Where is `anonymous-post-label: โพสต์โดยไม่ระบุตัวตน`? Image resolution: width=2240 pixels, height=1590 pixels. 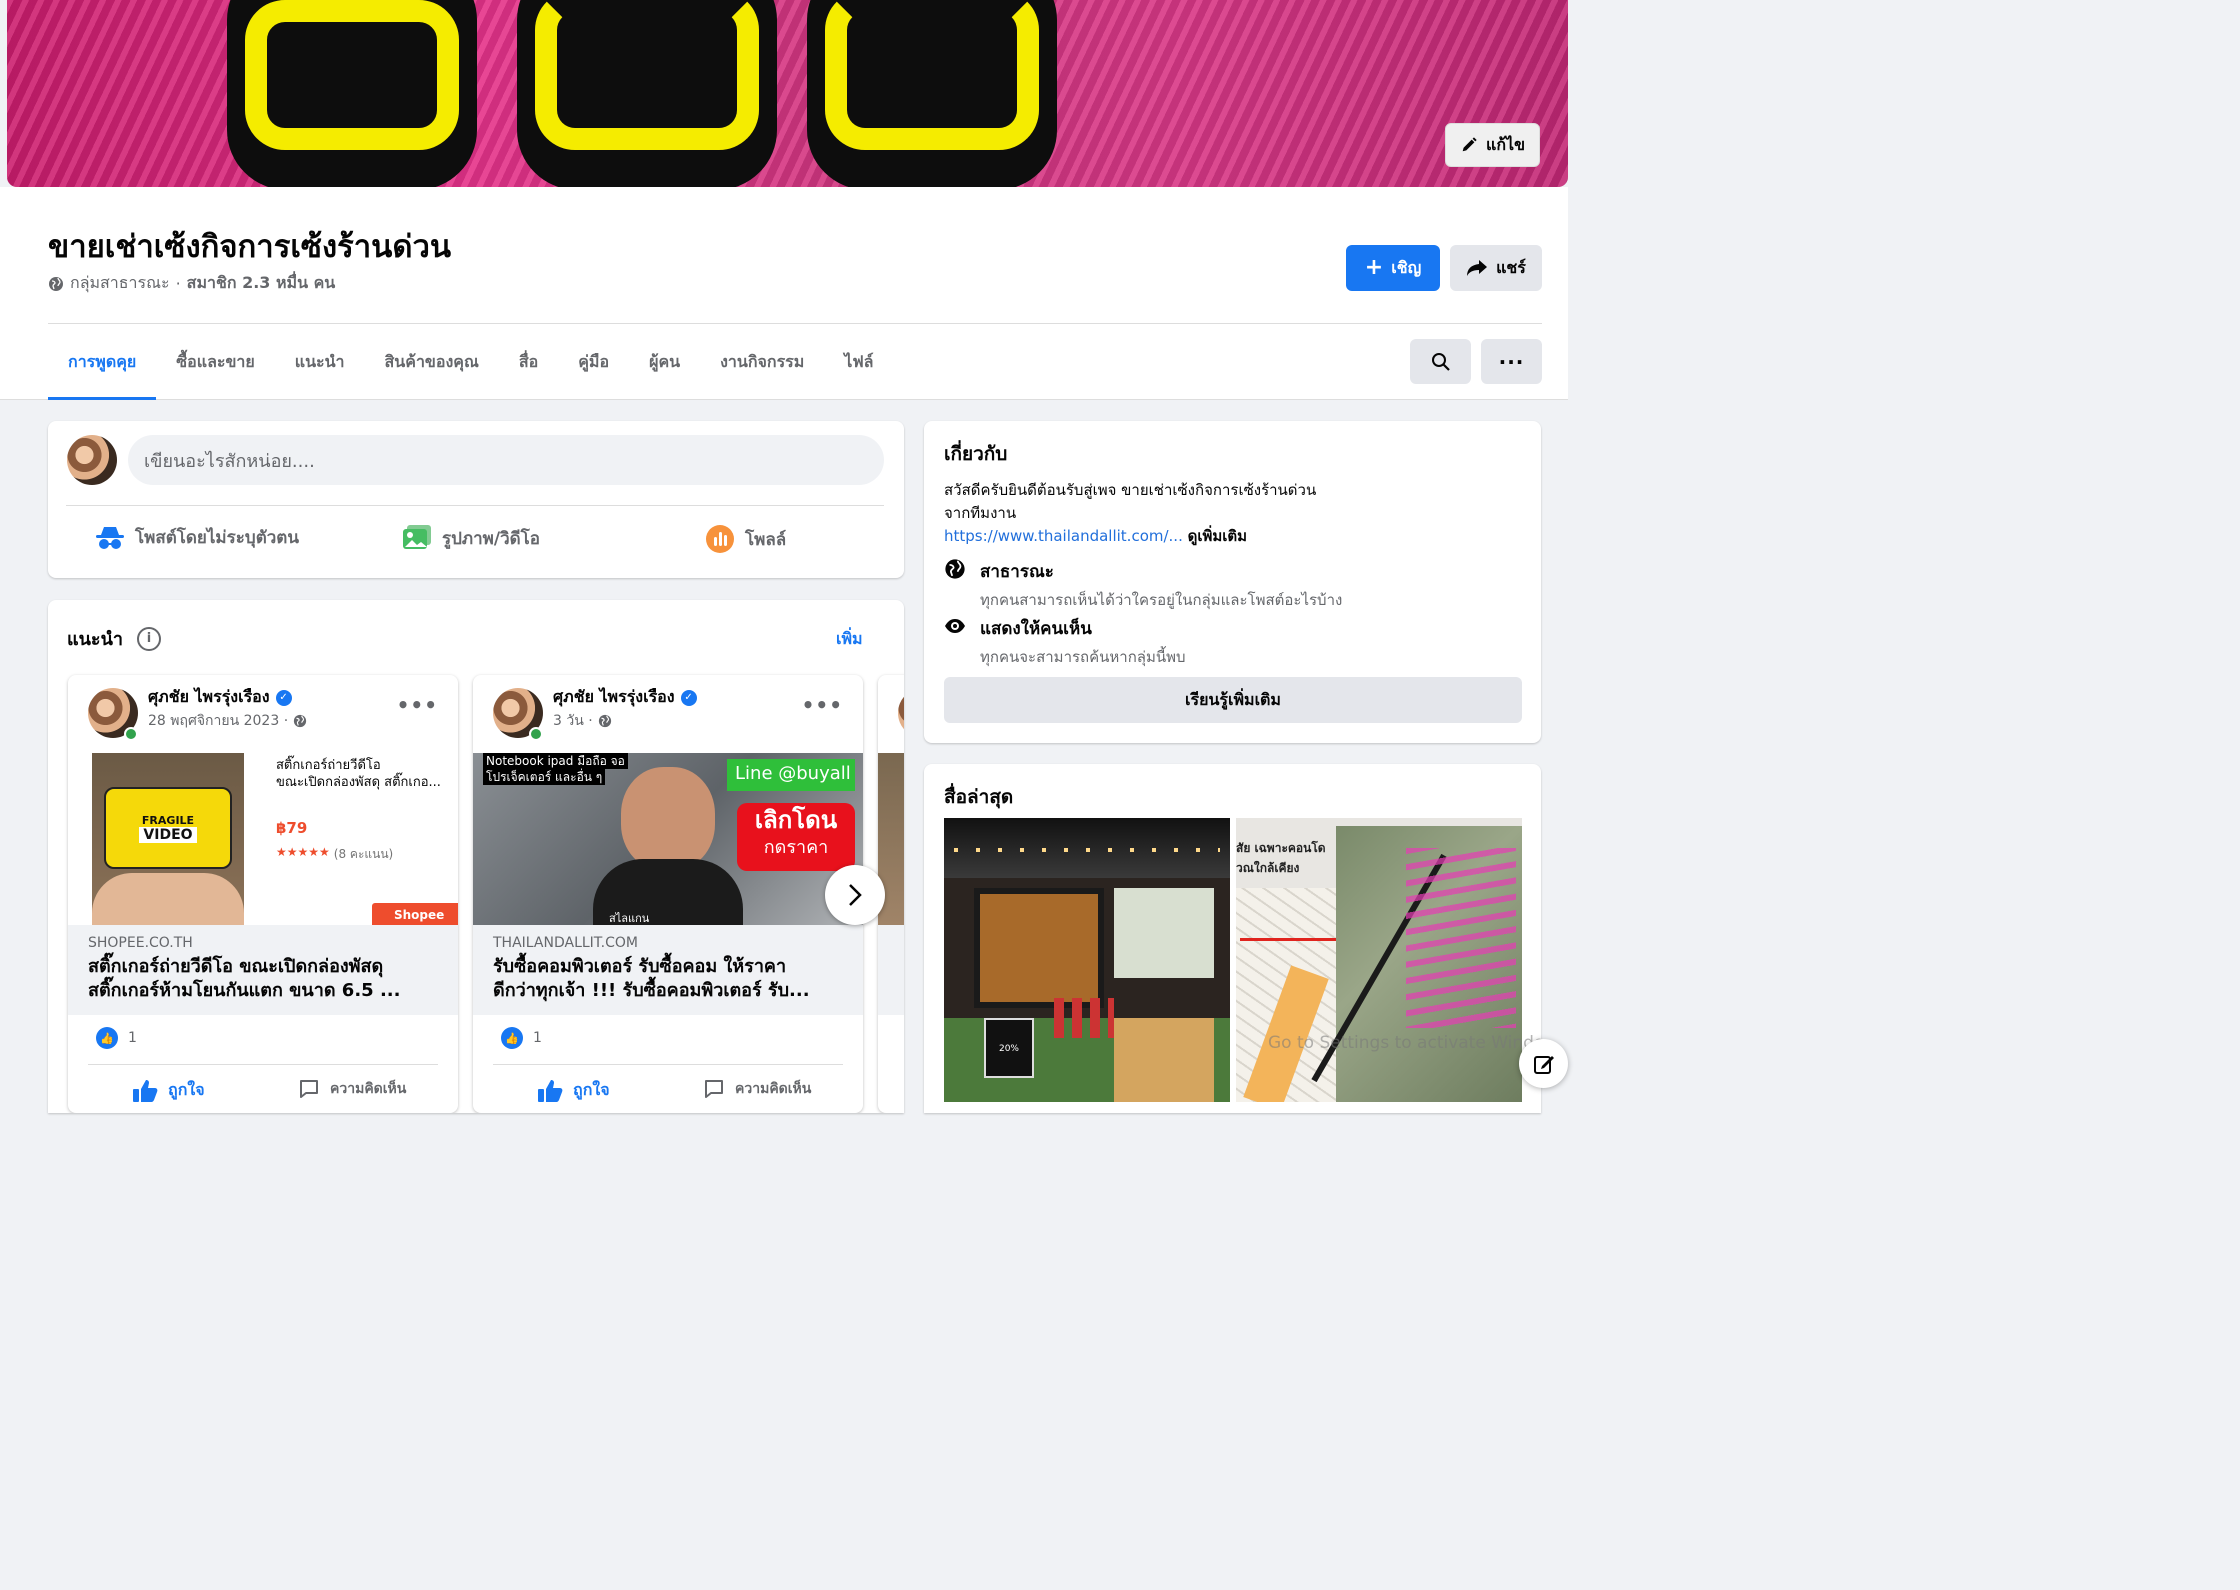 anonymous-post-label: โพสต์โดยไม่ระบุตัวตน is located at coordinates (217, 538).